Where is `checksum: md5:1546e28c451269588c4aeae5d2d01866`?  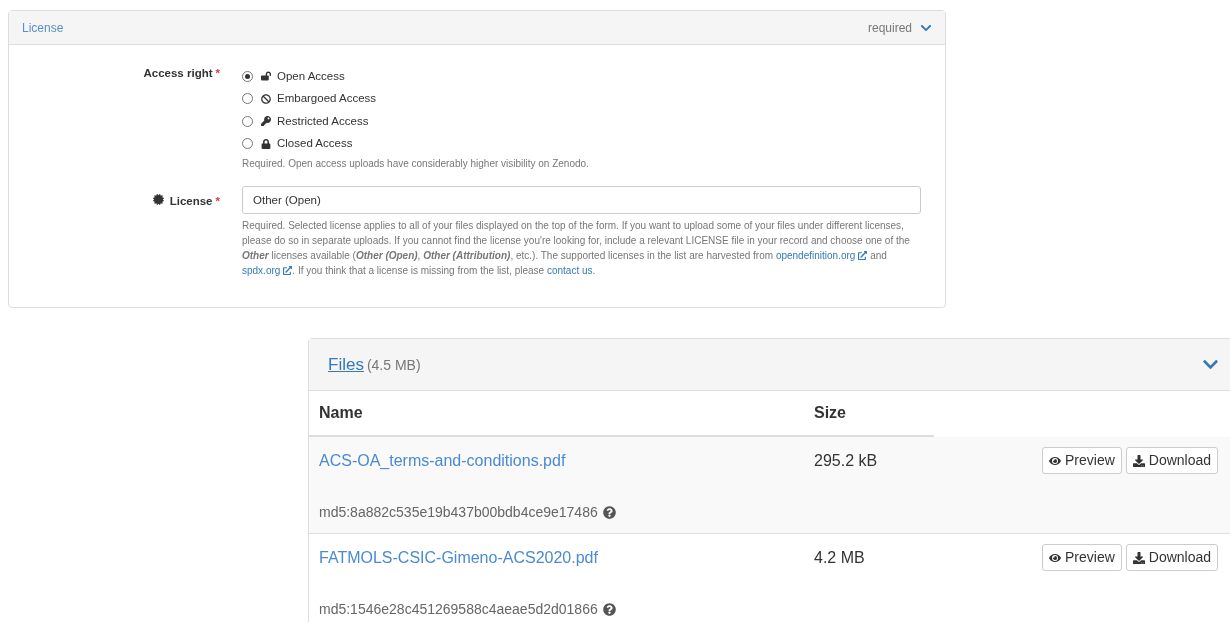 checksum: md5:1546e28c451269588c4aeae5d2d01866 is located at coordinates (458, 609).